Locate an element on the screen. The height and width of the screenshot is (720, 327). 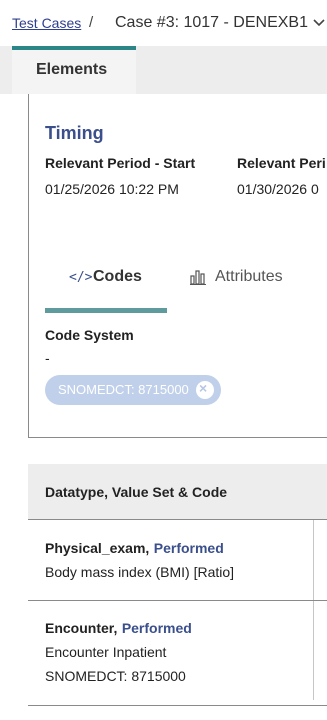
active-tab-indicator is located at coordinates (106, 310).